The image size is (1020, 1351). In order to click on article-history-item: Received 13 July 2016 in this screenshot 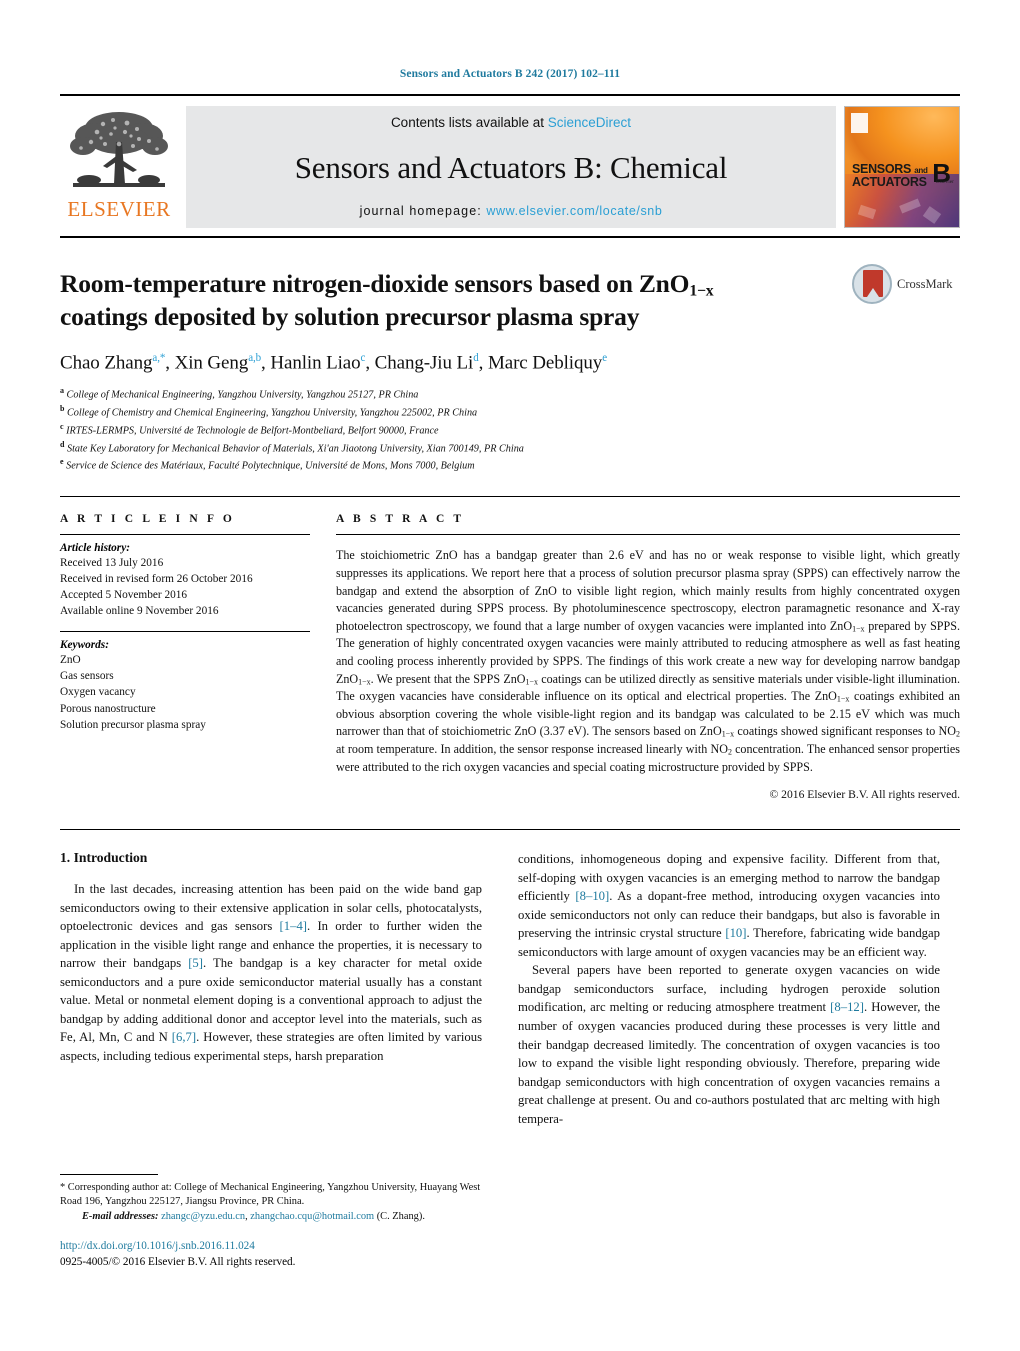, I will do `click(112, 563)`.